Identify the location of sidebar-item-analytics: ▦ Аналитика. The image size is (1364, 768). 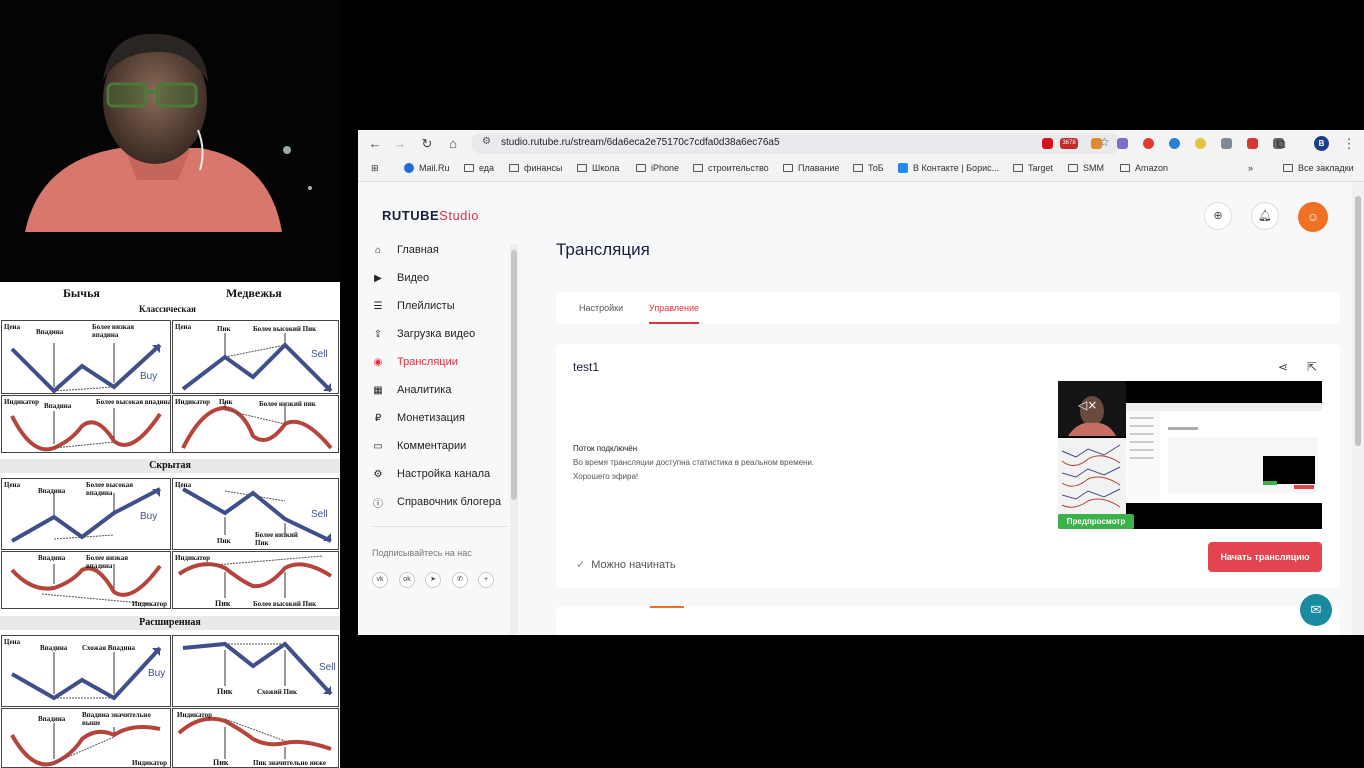
(411, 390).